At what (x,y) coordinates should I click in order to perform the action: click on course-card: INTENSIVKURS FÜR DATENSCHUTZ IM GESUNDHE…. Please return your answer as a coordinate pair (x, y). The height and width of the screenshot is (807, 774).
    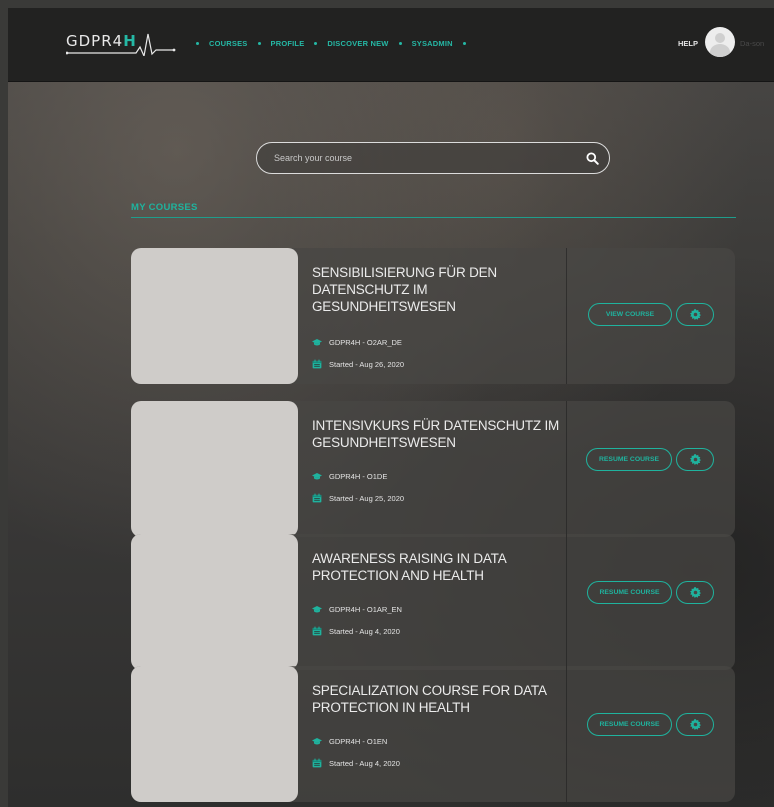
    Looking at the image, I should click on (433, 469).